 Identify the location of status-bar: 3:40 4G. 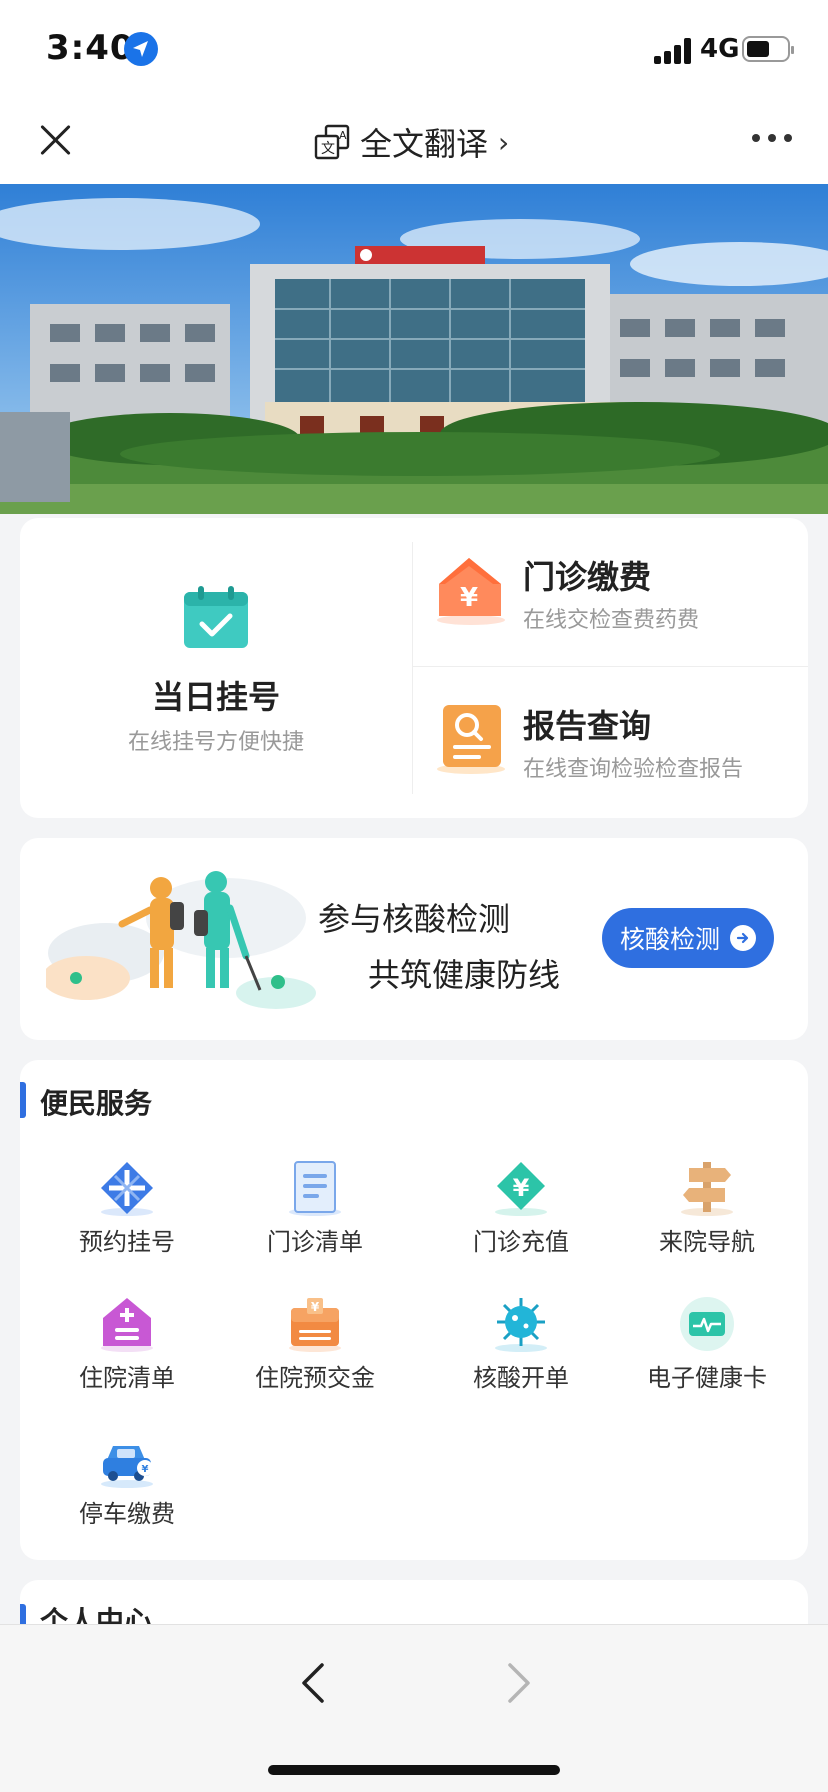
(414, 50).